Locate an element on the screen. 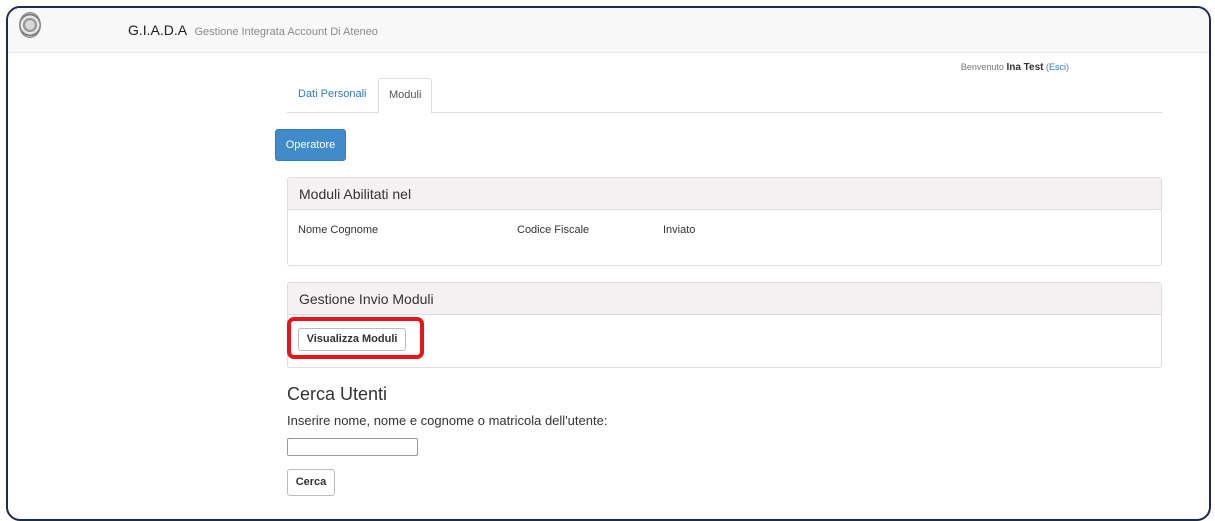 The width and height of the screenshot is (1215, 521). user-name: Ina Test is located at coordinates (1025, 67).